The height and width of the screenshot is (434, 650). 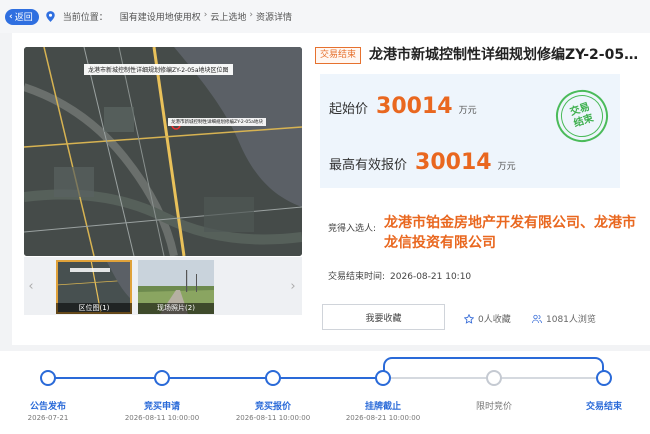 I want to click on timeline-step-label: 限时竞价, so click(x=494, y=407).